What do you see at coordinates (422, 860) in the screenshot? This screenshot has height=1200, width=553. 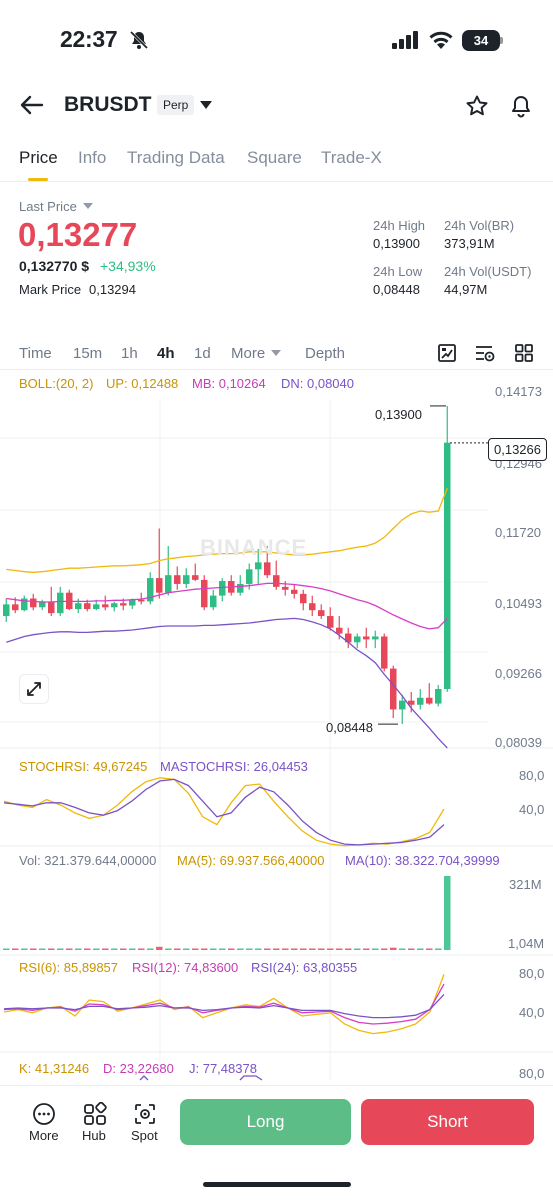 I see `volume-ma10-value: MA(10): 38.322.704,39999` at bounding box center [422, 860].